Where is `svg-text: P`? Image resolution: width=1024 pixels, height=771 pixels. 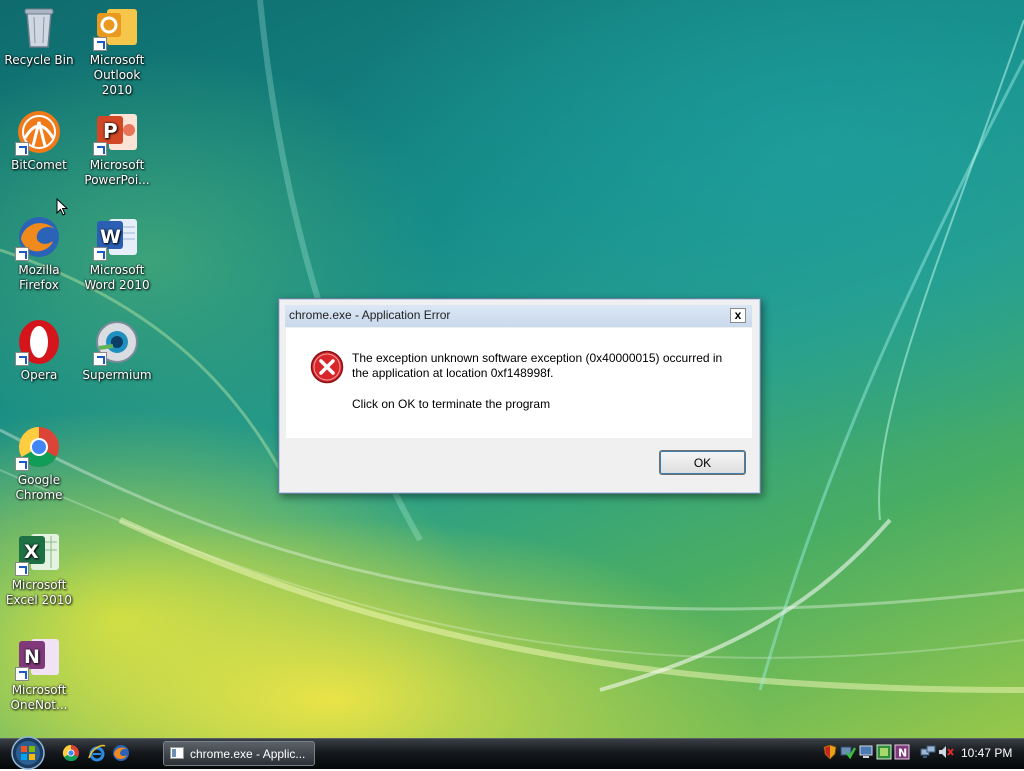
svg-text: P is located at coordinates (110, 131).